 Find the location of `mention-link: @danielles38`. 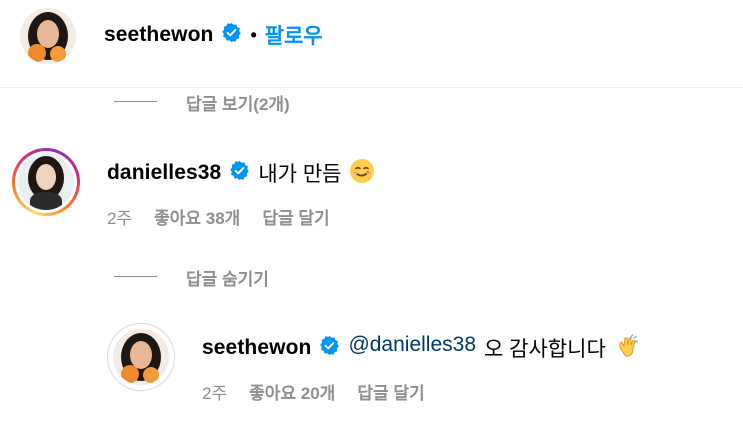

mention-link: @danielles38 is located at coordinates (412, 348).